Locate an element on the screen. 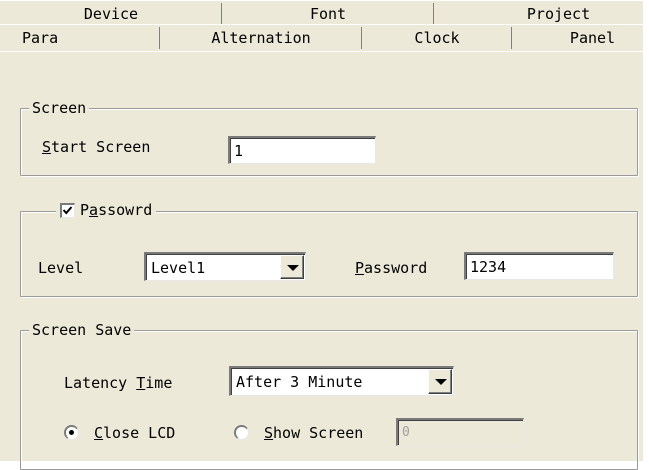 The image size is (649, 470). level-dropdown-button is located at coordinates (292, 267).